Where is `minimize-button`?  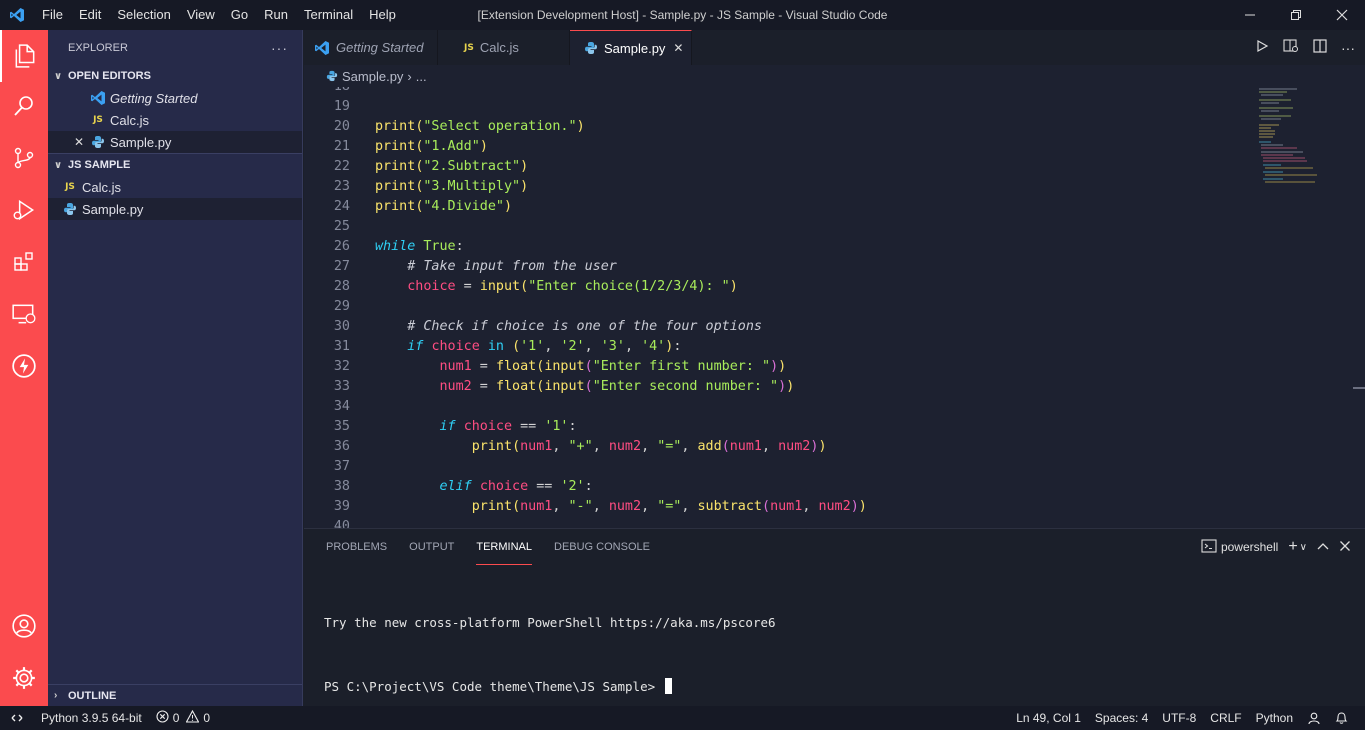 minimize-button is located at coordinates (1250, 15).